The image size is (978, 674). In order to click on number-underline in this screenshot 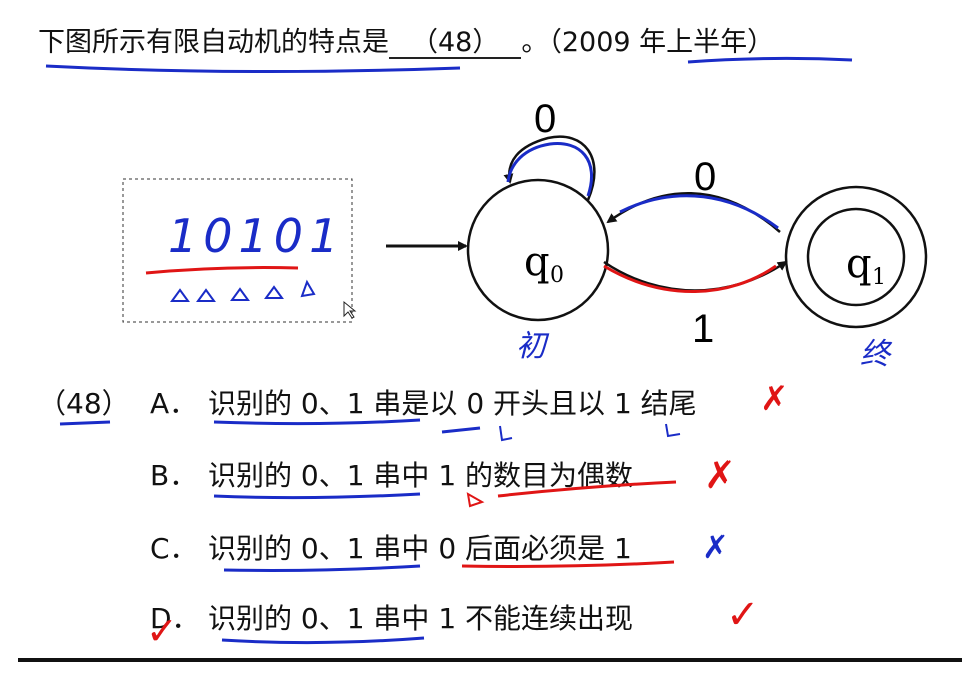, I will do `click(85, 423)`.